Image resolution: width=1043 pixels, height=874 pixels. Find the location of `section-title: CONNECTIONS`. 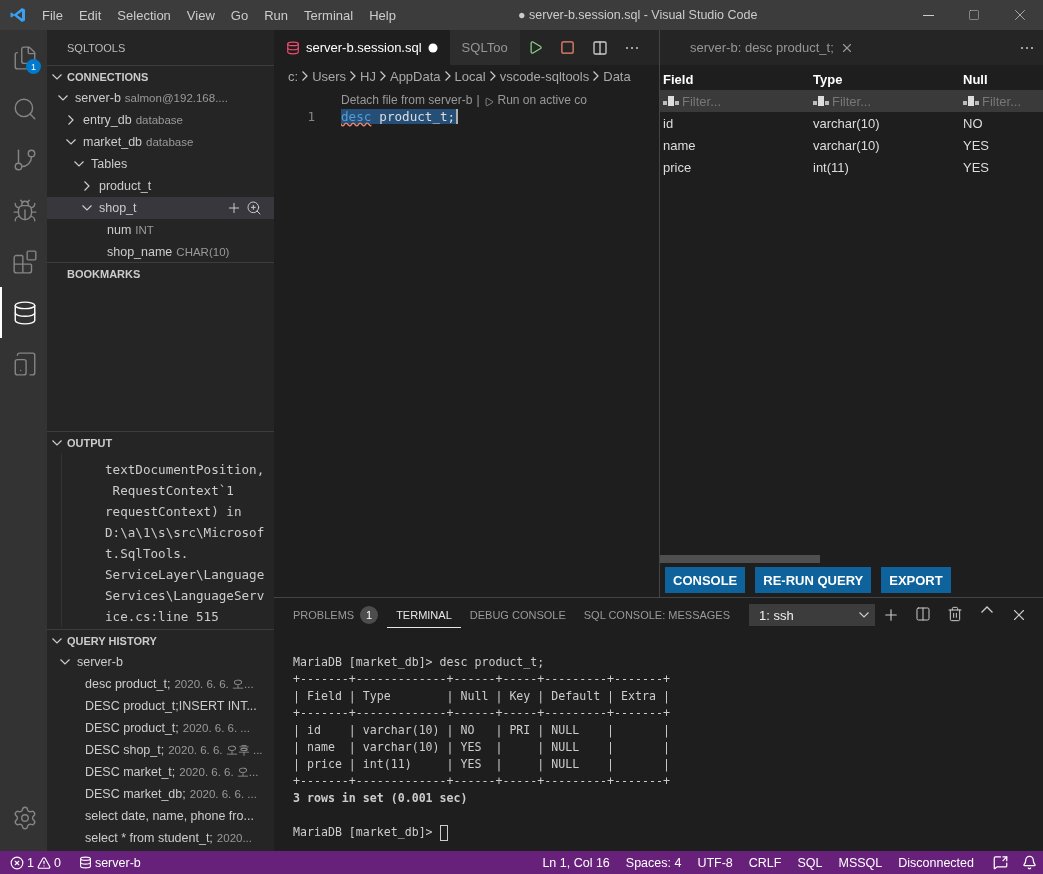

section-title: CONNECTIONS is located at coordinates (108, 76).